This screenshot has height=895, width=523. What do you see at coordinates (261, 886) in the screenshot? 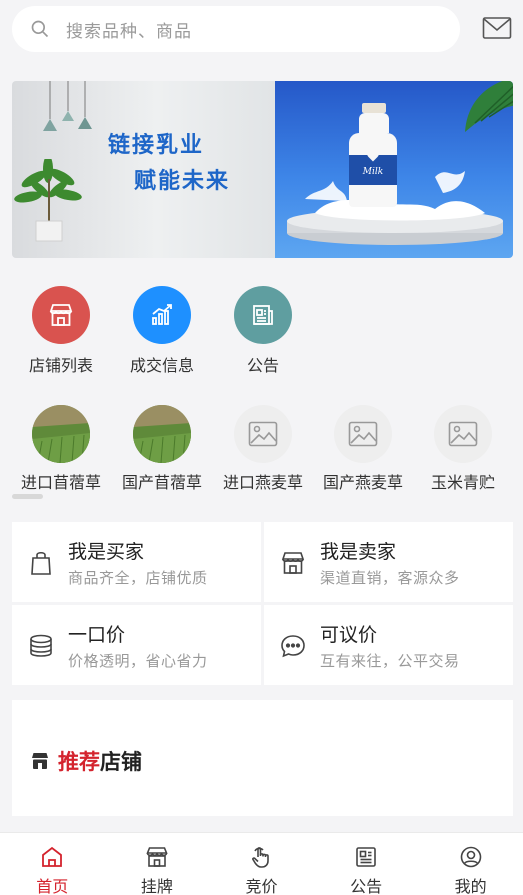
I see `tab-label: 竞价` at bounding box center [261, 886].